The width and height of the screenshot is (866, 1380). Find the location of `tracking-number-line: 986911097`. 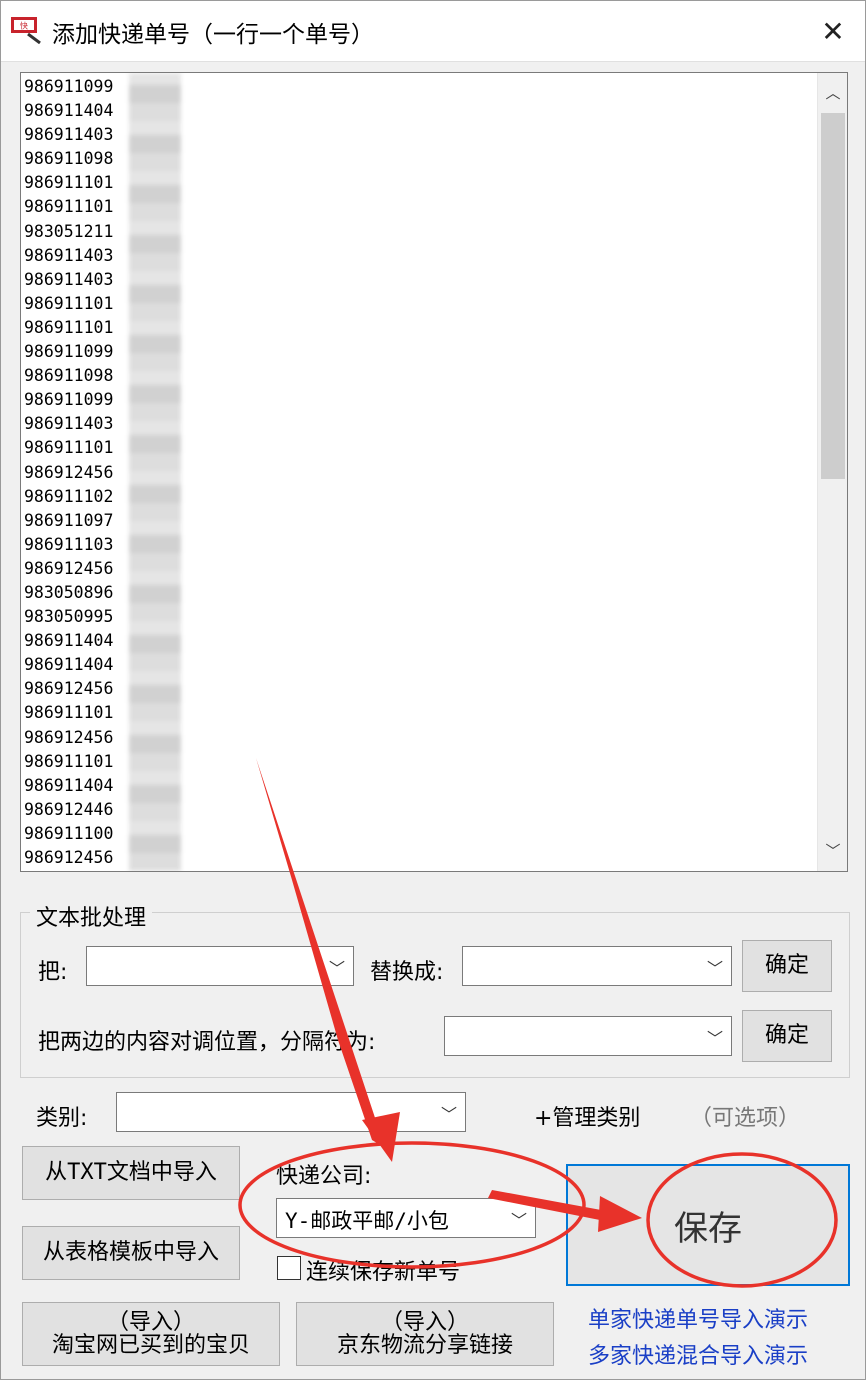

tracking-number-line: 986911097 is located at coordinates (69, 520).